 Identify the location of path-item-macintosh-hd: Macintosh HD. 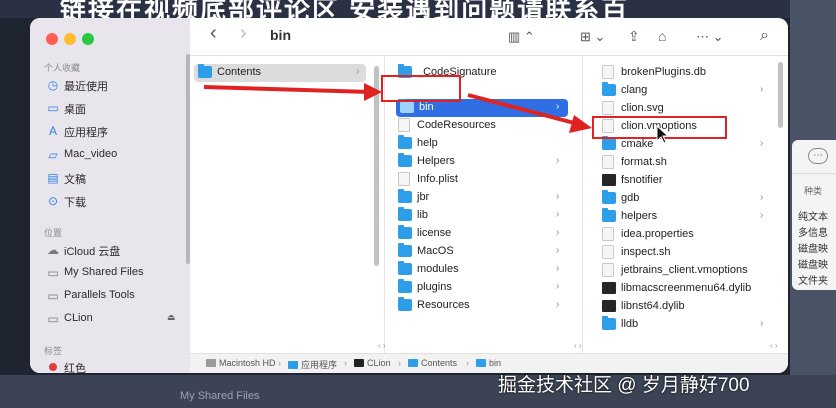
(241, 363).